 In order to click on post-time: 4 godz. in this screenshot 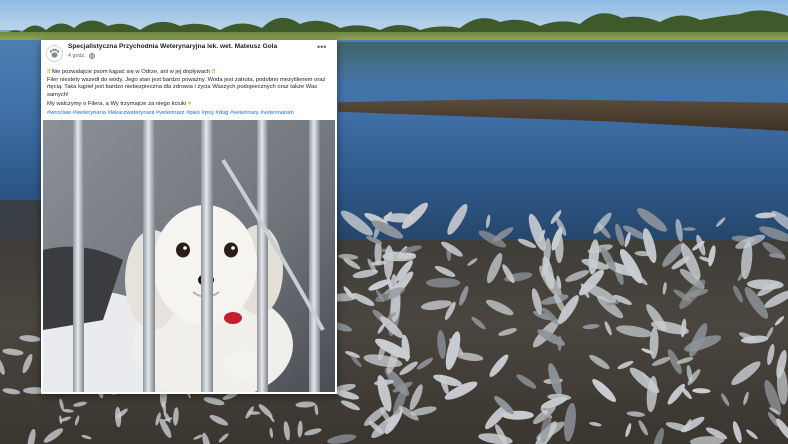, I will do `click(77, 56)`.